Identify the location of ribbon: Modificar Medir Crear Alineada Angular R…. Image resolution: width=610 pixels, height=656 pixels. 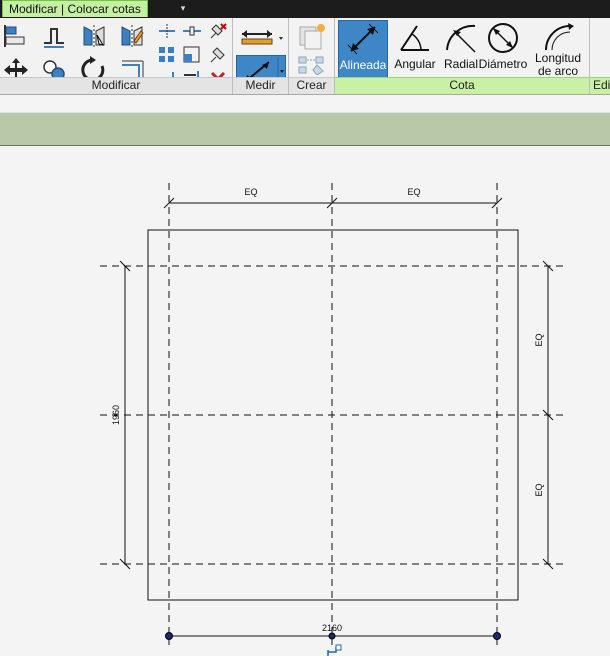
(305, 56).